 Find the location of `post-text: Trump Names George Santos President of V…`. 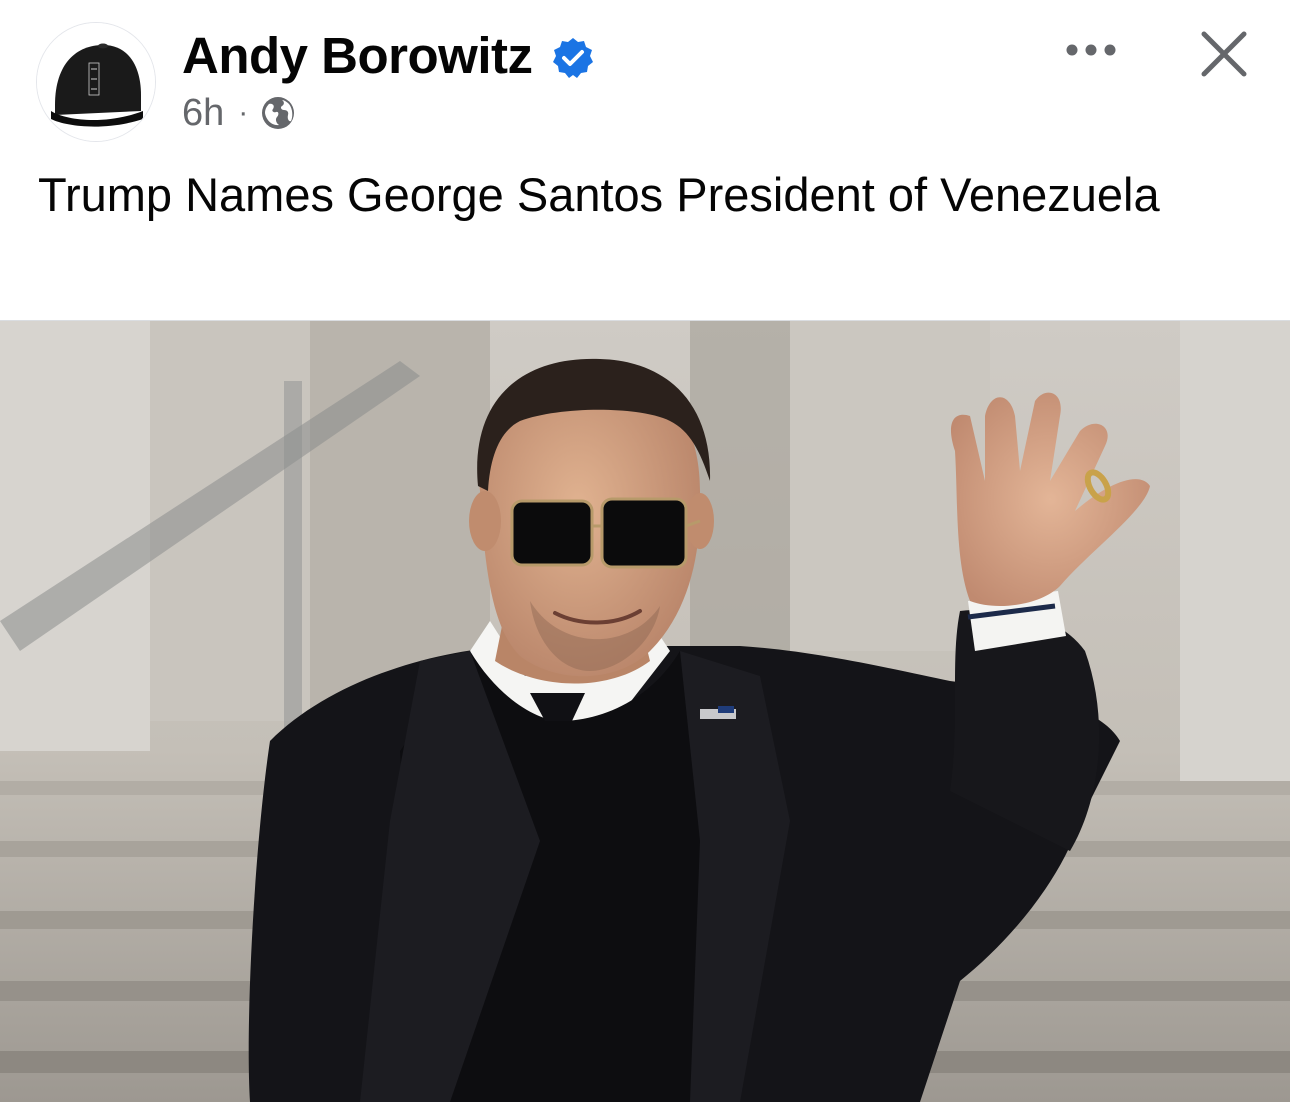

post-text: Trump Names George Santos President of V… is located at coordinates (599, 194).